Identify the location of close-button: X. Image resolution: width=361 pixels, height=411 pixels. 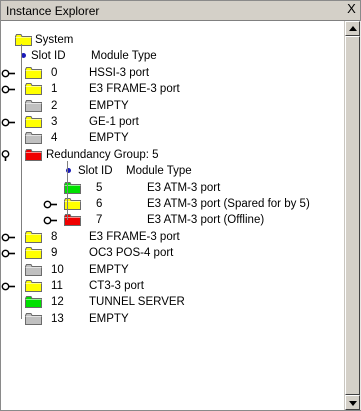
(351, 9).